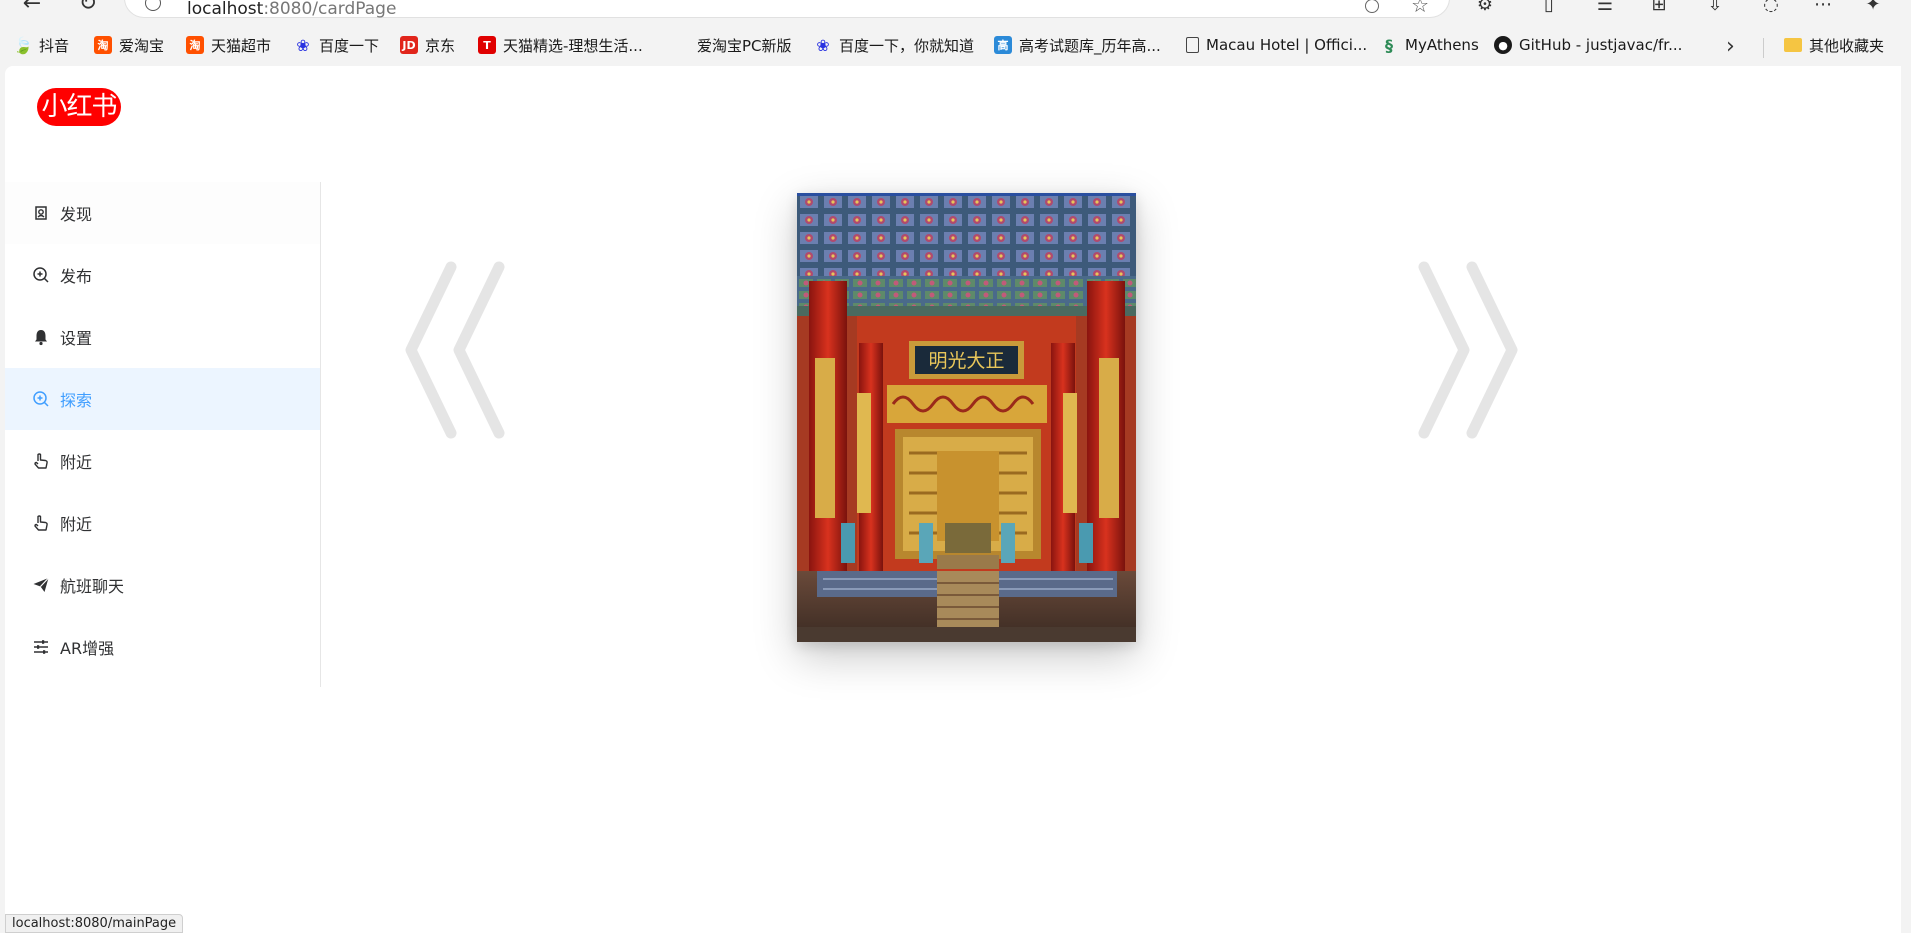 The height and width of the screenshot is (933, 1911). What do you see at coordinates (162, 213) in the screenshot?
I see `menu-item-discover: 发现` at bounding box center [162, 213].